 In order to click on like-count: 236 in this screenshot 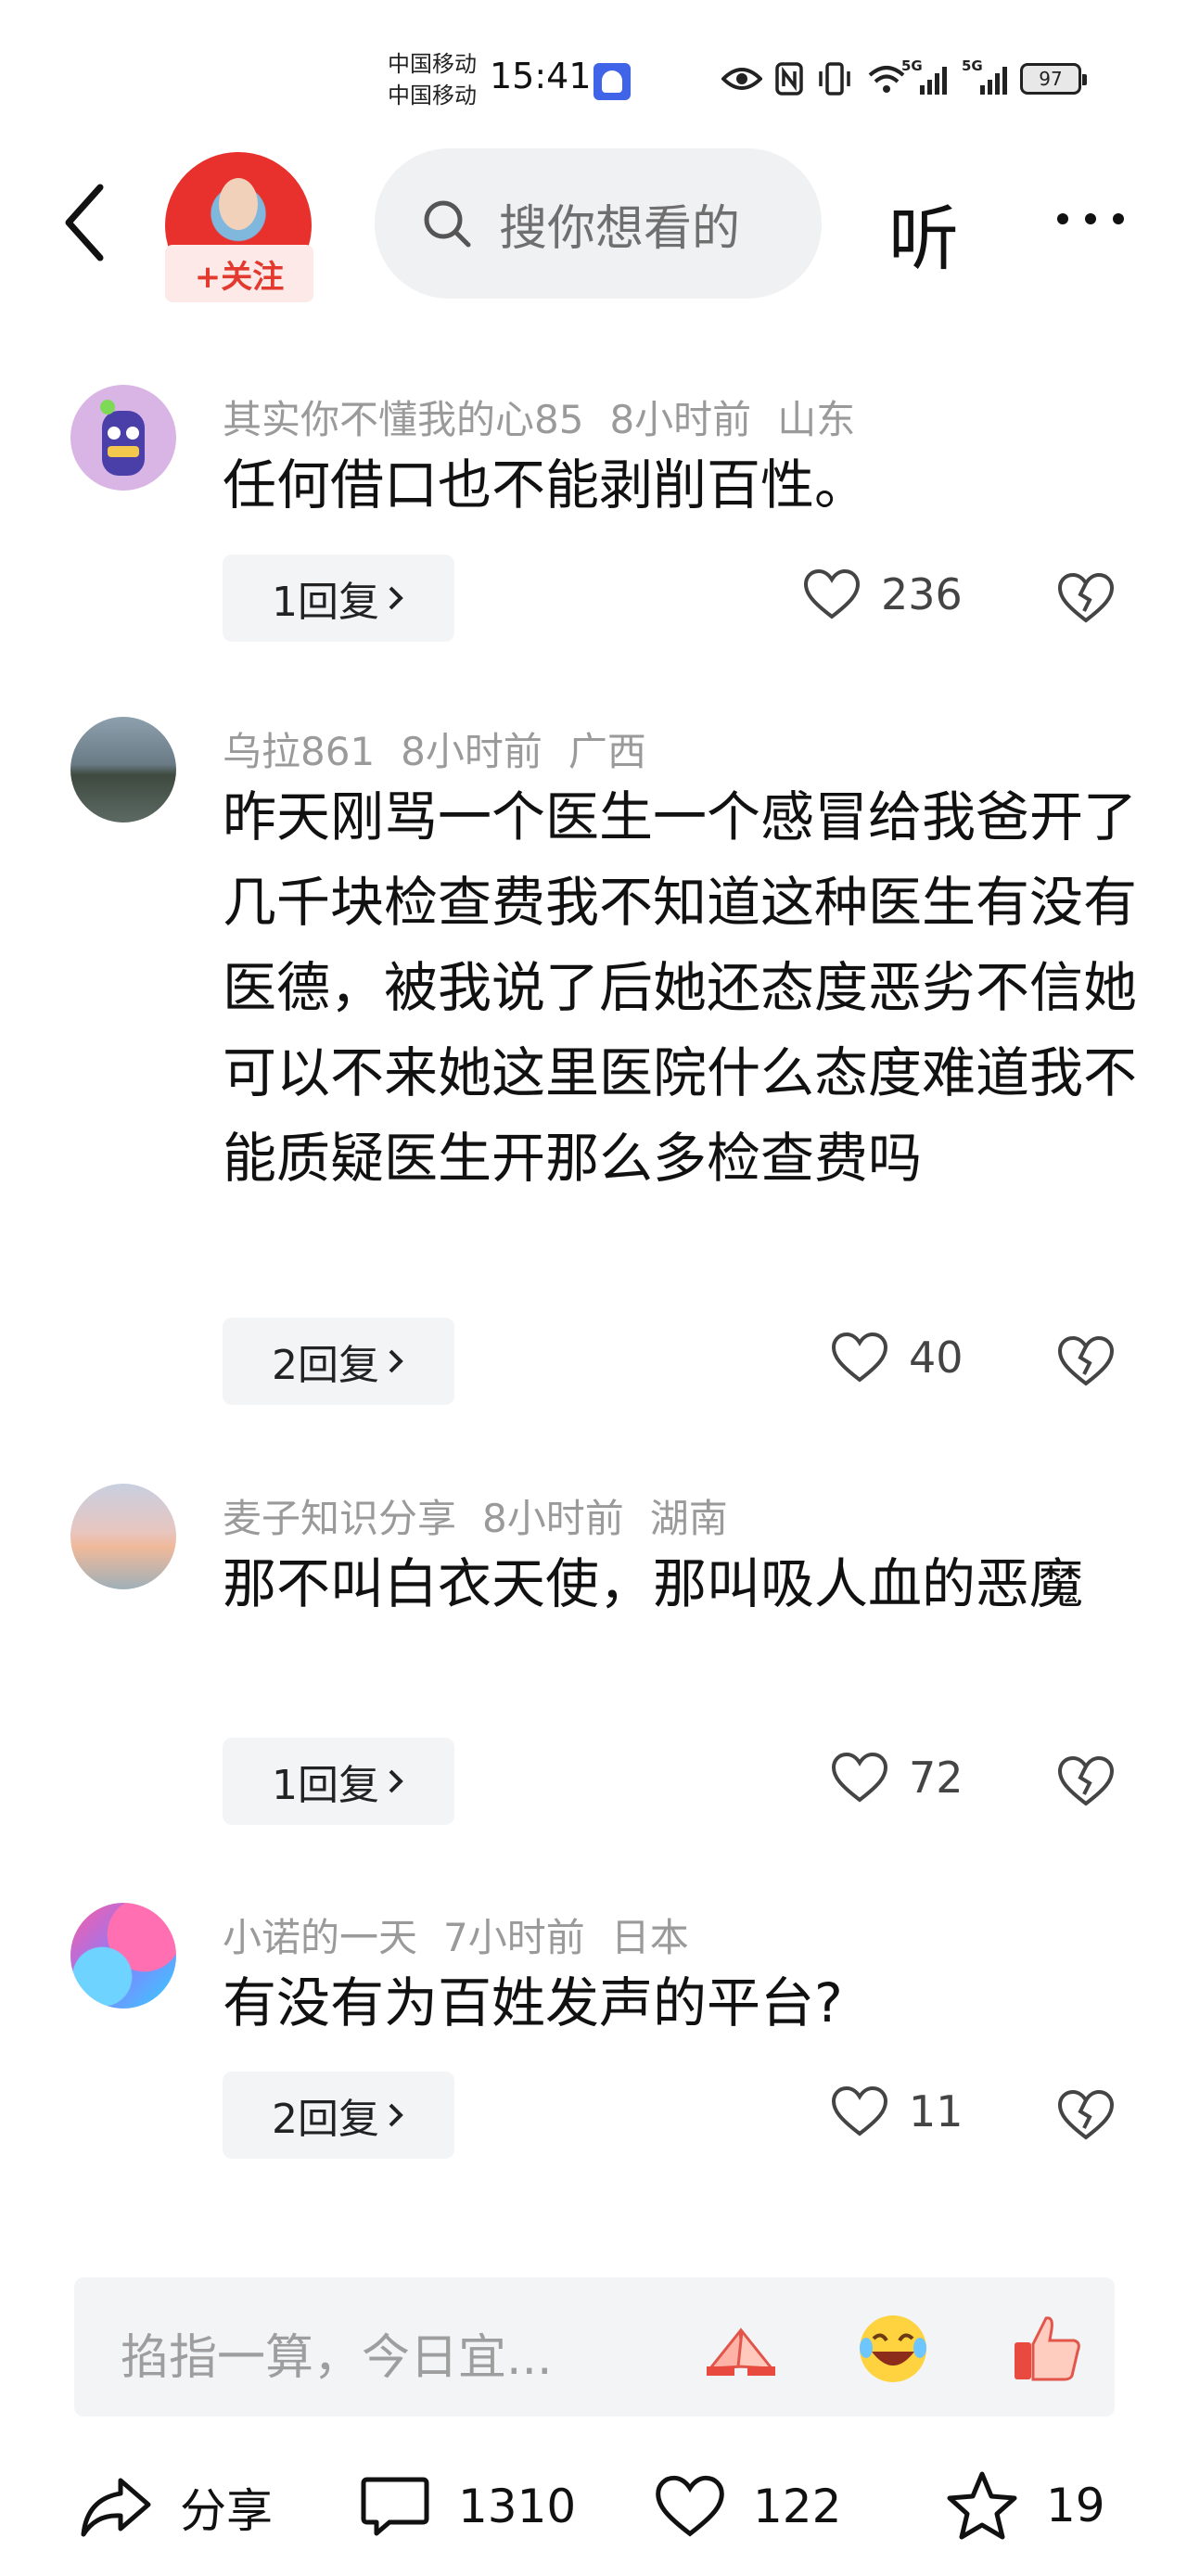, I will do `click(922, 594)`.